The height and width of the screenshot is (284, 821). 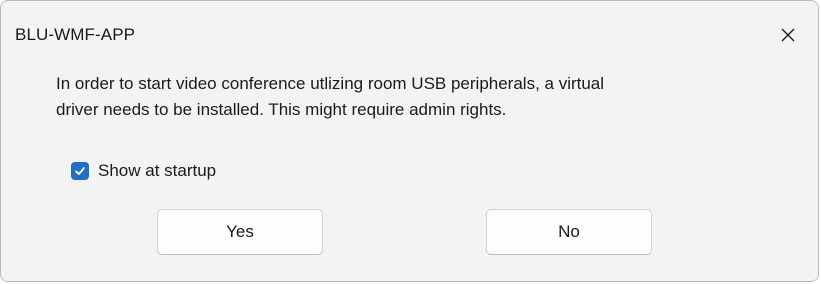 I want to click on checkbox-label: Show at startup, so click(x=157, y=171).